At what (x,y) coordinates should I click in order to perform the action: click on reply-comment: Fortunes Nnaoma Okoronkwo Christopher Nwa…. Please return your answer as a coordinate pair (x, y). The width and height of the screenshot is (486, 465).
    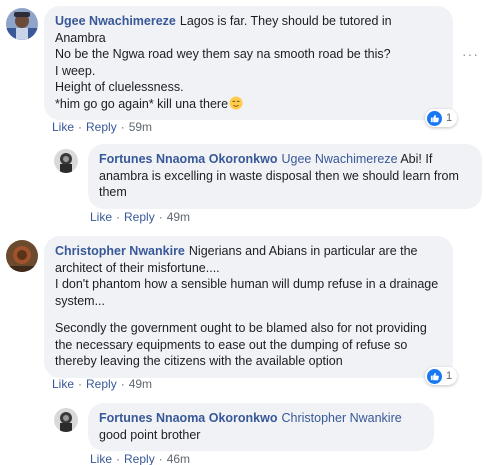
    Looking at the image, I should click on (244, 427).